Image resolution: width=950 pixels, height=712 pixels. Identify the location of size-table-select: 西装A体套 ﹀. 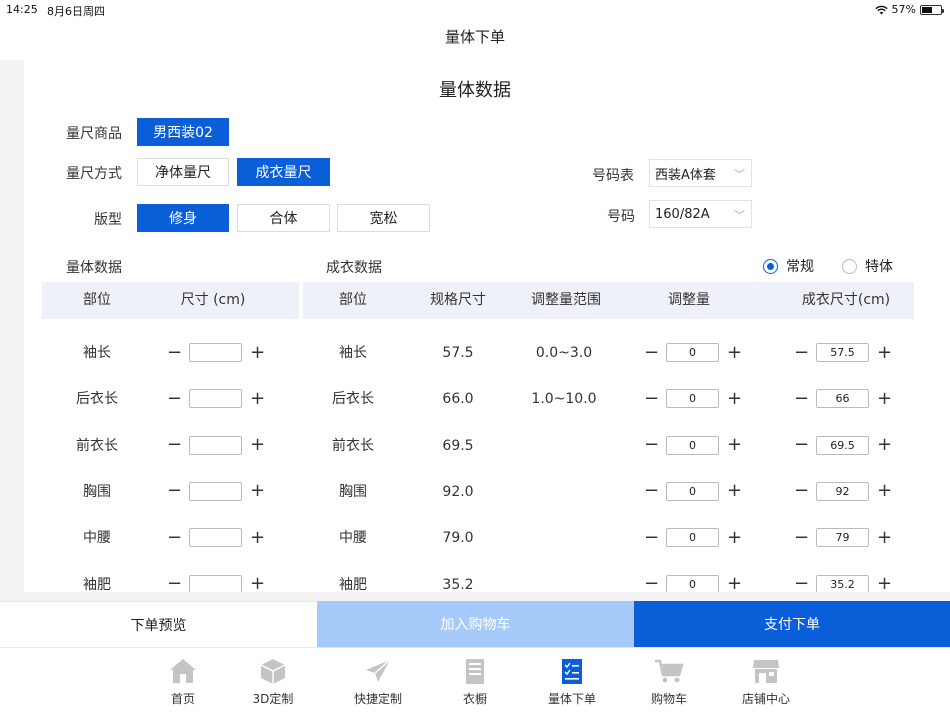
(700, 173).